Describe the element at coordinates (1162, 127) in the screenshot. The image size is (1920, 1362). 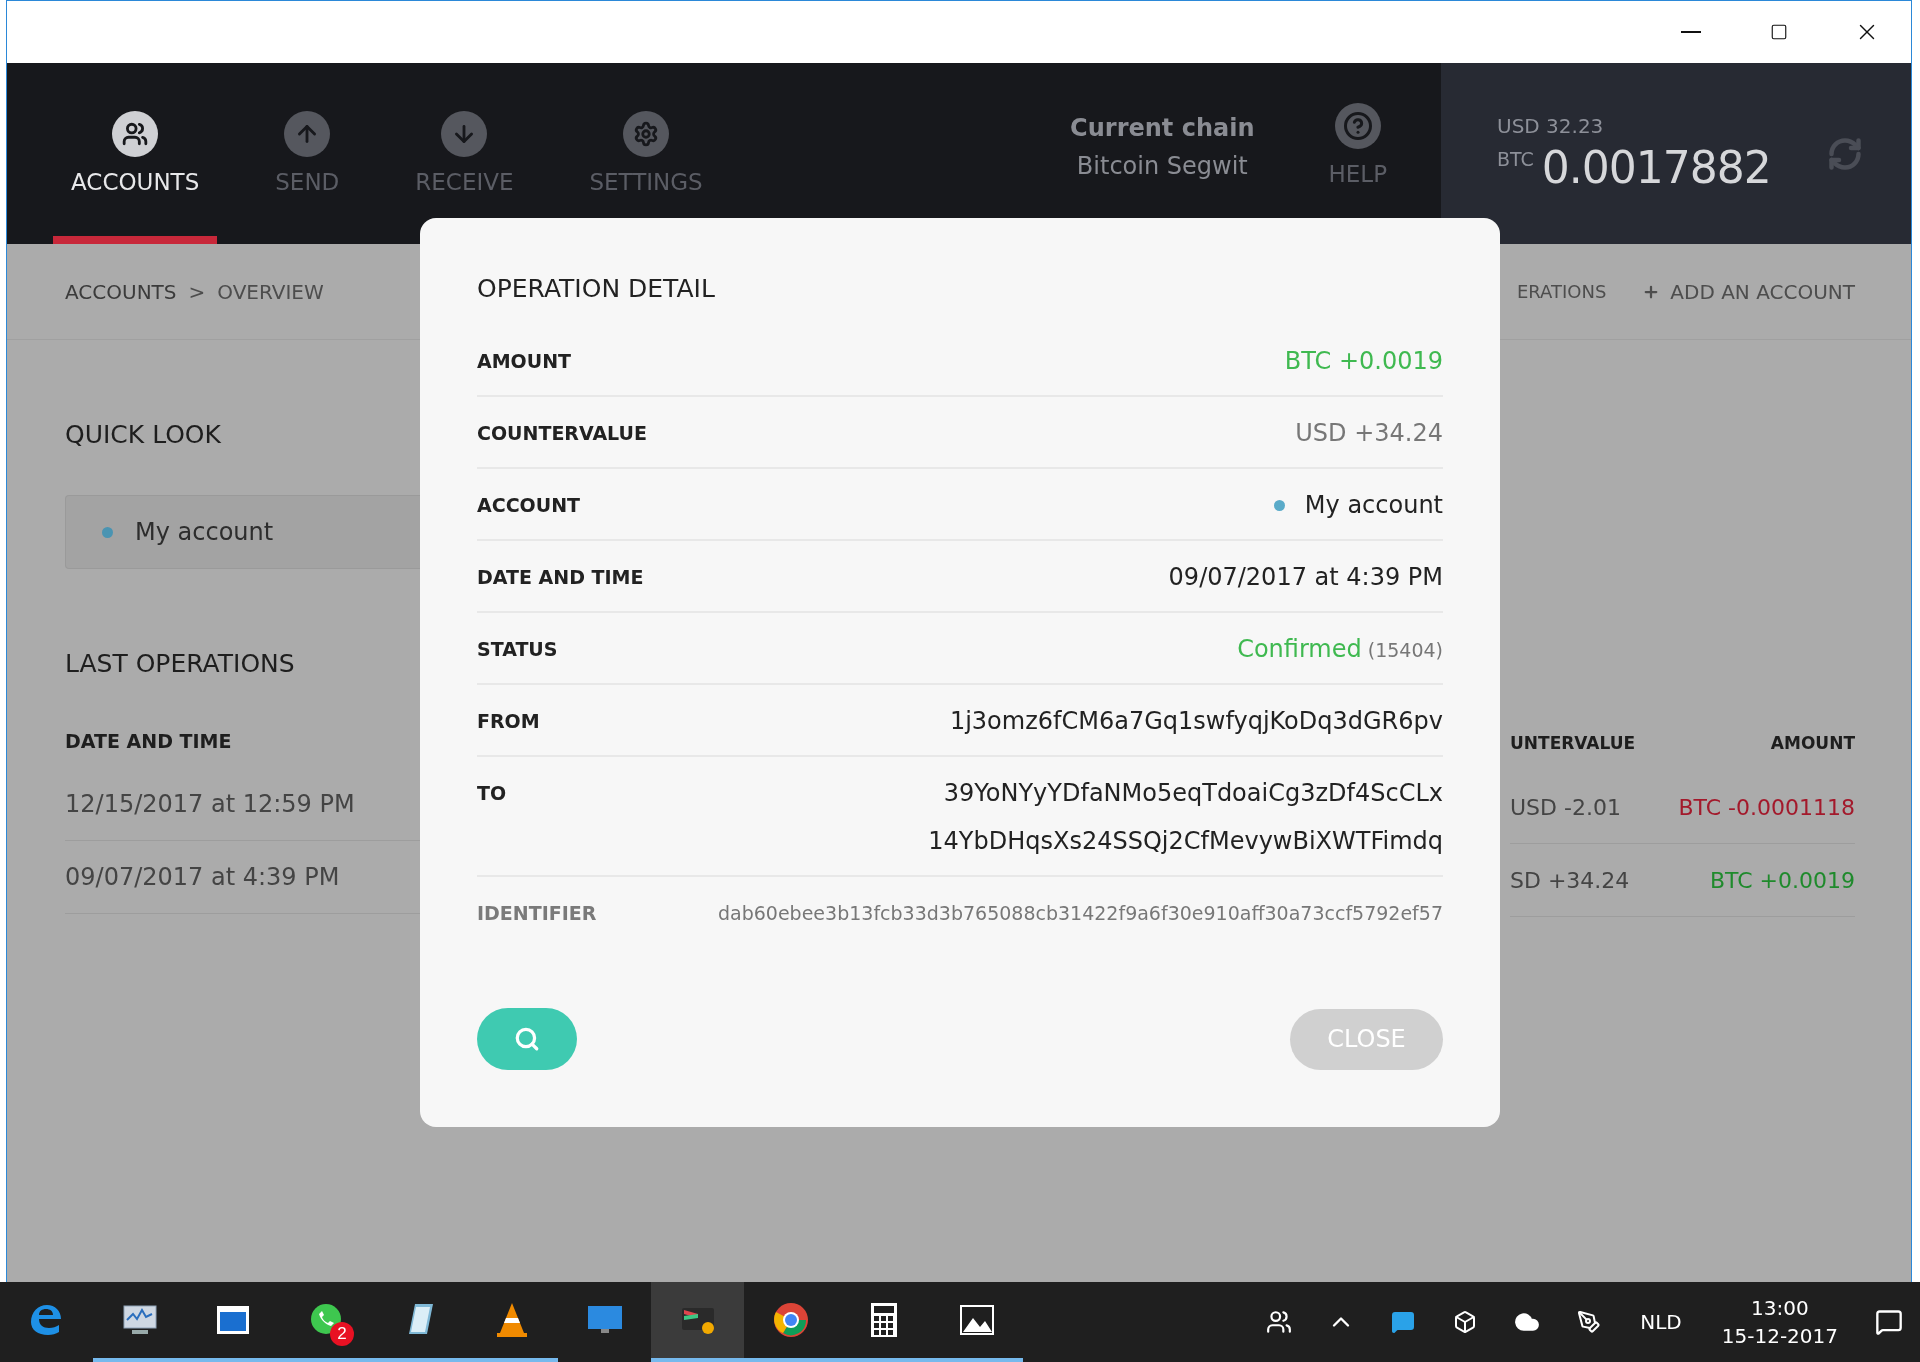
I see `chain-title: Current chain` at that location.